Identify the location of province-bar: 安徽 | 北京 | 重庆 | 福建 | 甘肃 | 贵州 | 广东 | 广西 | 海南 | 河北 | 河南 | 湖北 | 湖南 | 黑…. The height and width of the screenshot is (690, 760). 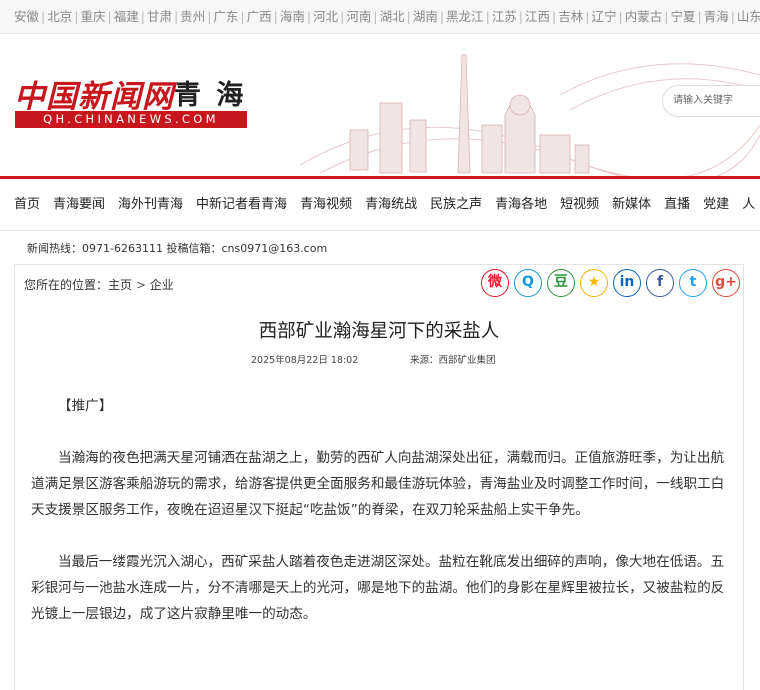
(380, 17).